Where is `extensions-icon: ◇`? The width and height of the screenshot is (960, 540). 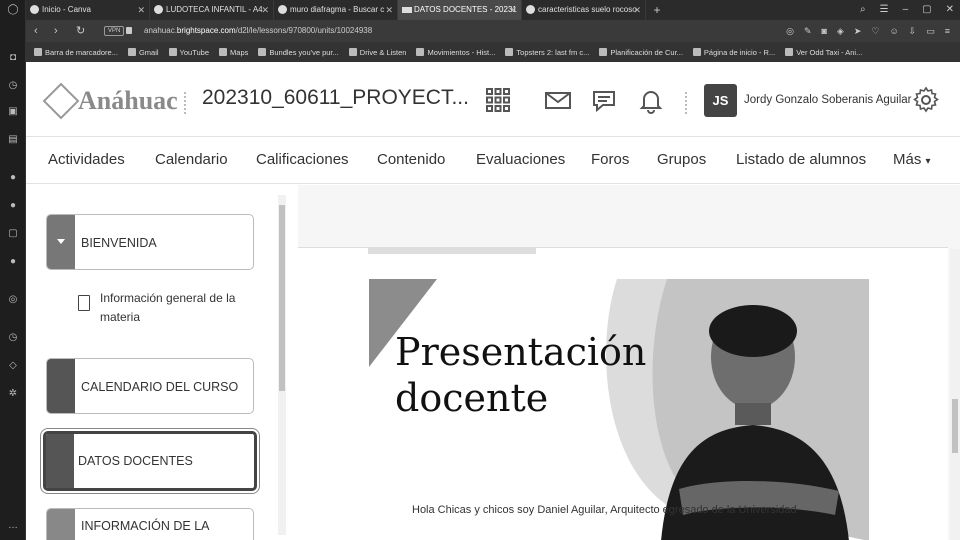
extensions-icon: ◇ is located at coordinates (13, 366).